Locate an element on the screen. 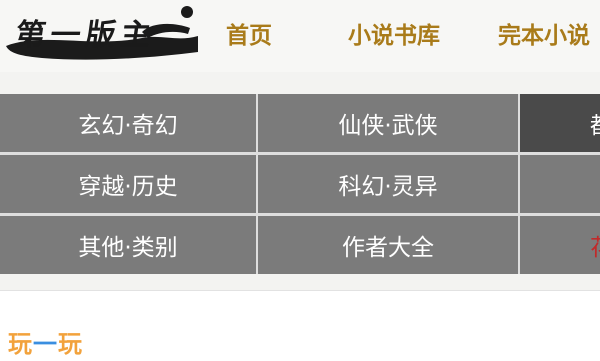  logo-text: 第一版主 is located at coordinates (85, 35).